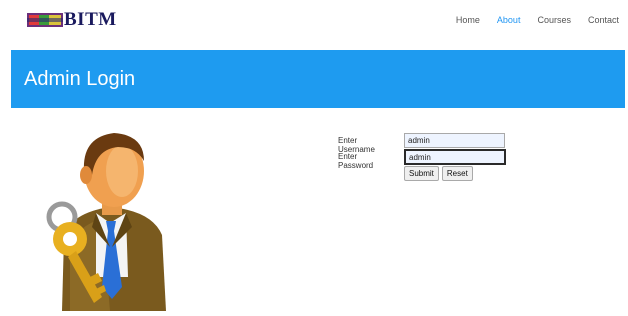  Describe the element at coordinates (45, 20) in the screenshot. I see `logo-image-icon` at that location.